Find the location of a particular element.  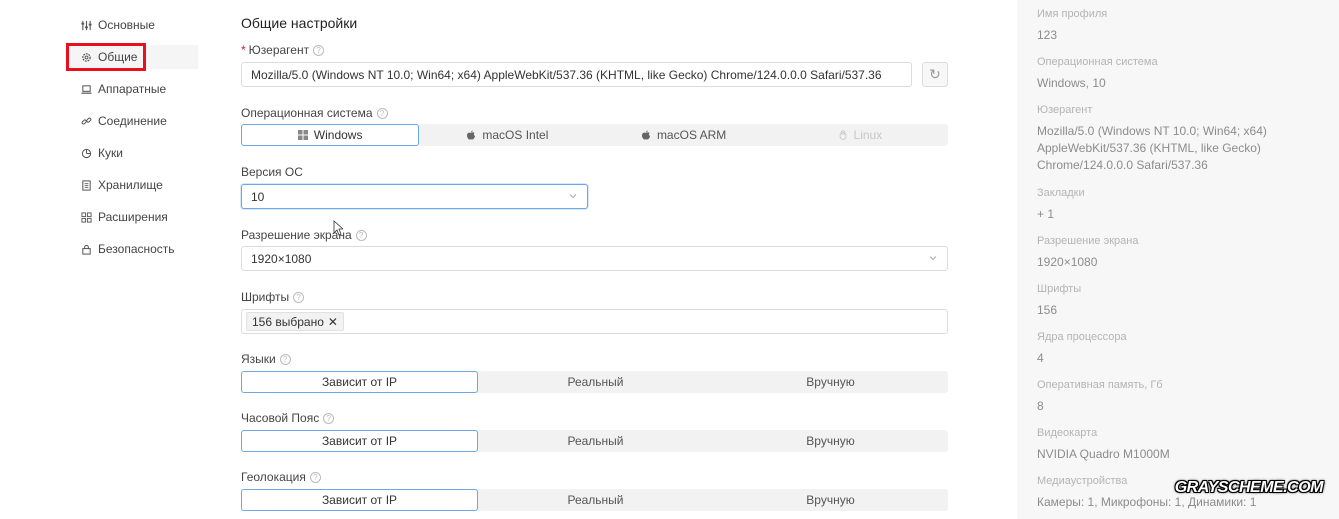

summary-label: Медиаустройства is located at coordinates (1082, 481).